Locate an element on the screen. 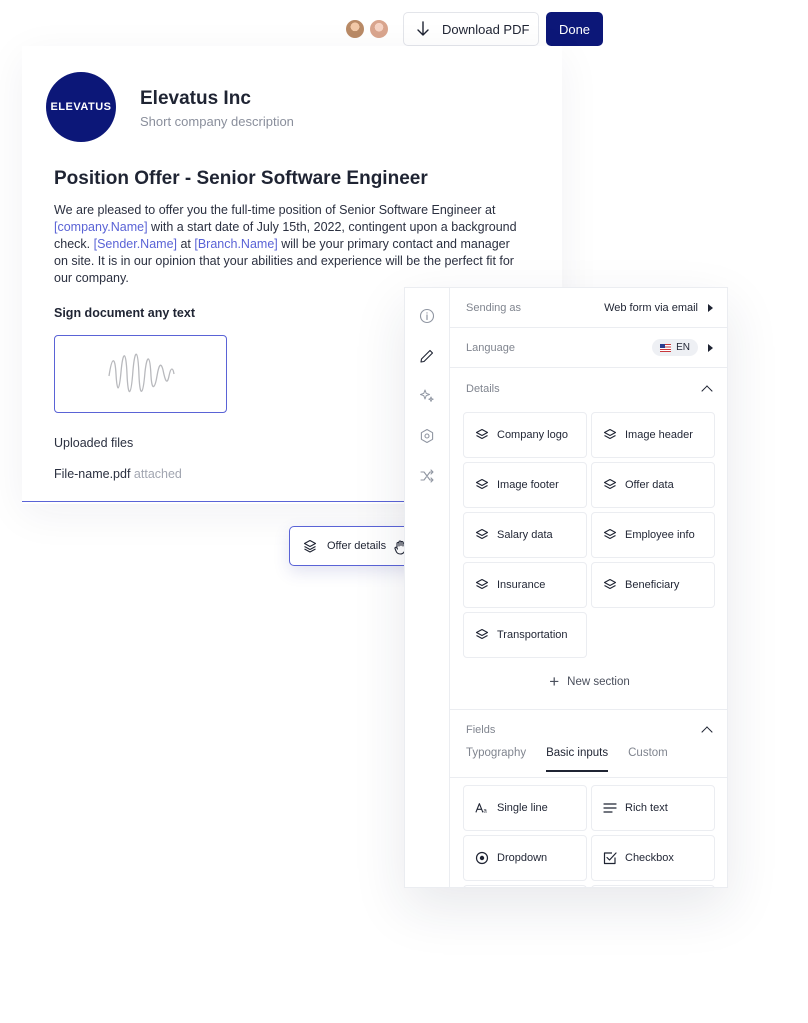 This screenshot has width=808, height=1023. tile-insurance: Insurance is located at coordinates (525, 585).